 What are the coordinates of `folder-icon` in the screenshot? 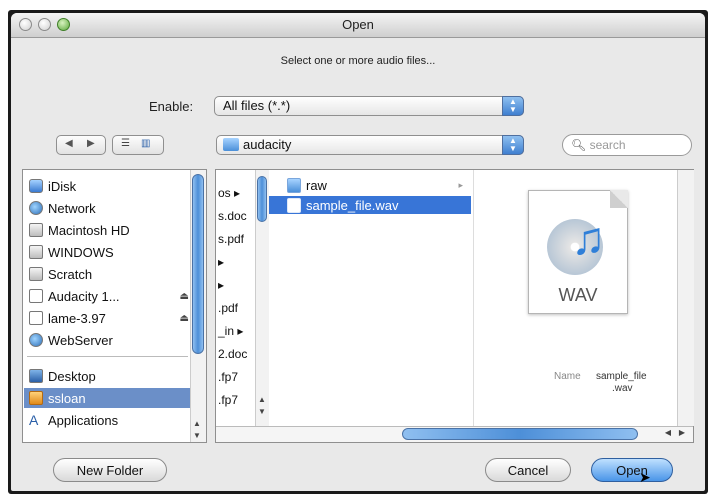 It's located at (294, 185).